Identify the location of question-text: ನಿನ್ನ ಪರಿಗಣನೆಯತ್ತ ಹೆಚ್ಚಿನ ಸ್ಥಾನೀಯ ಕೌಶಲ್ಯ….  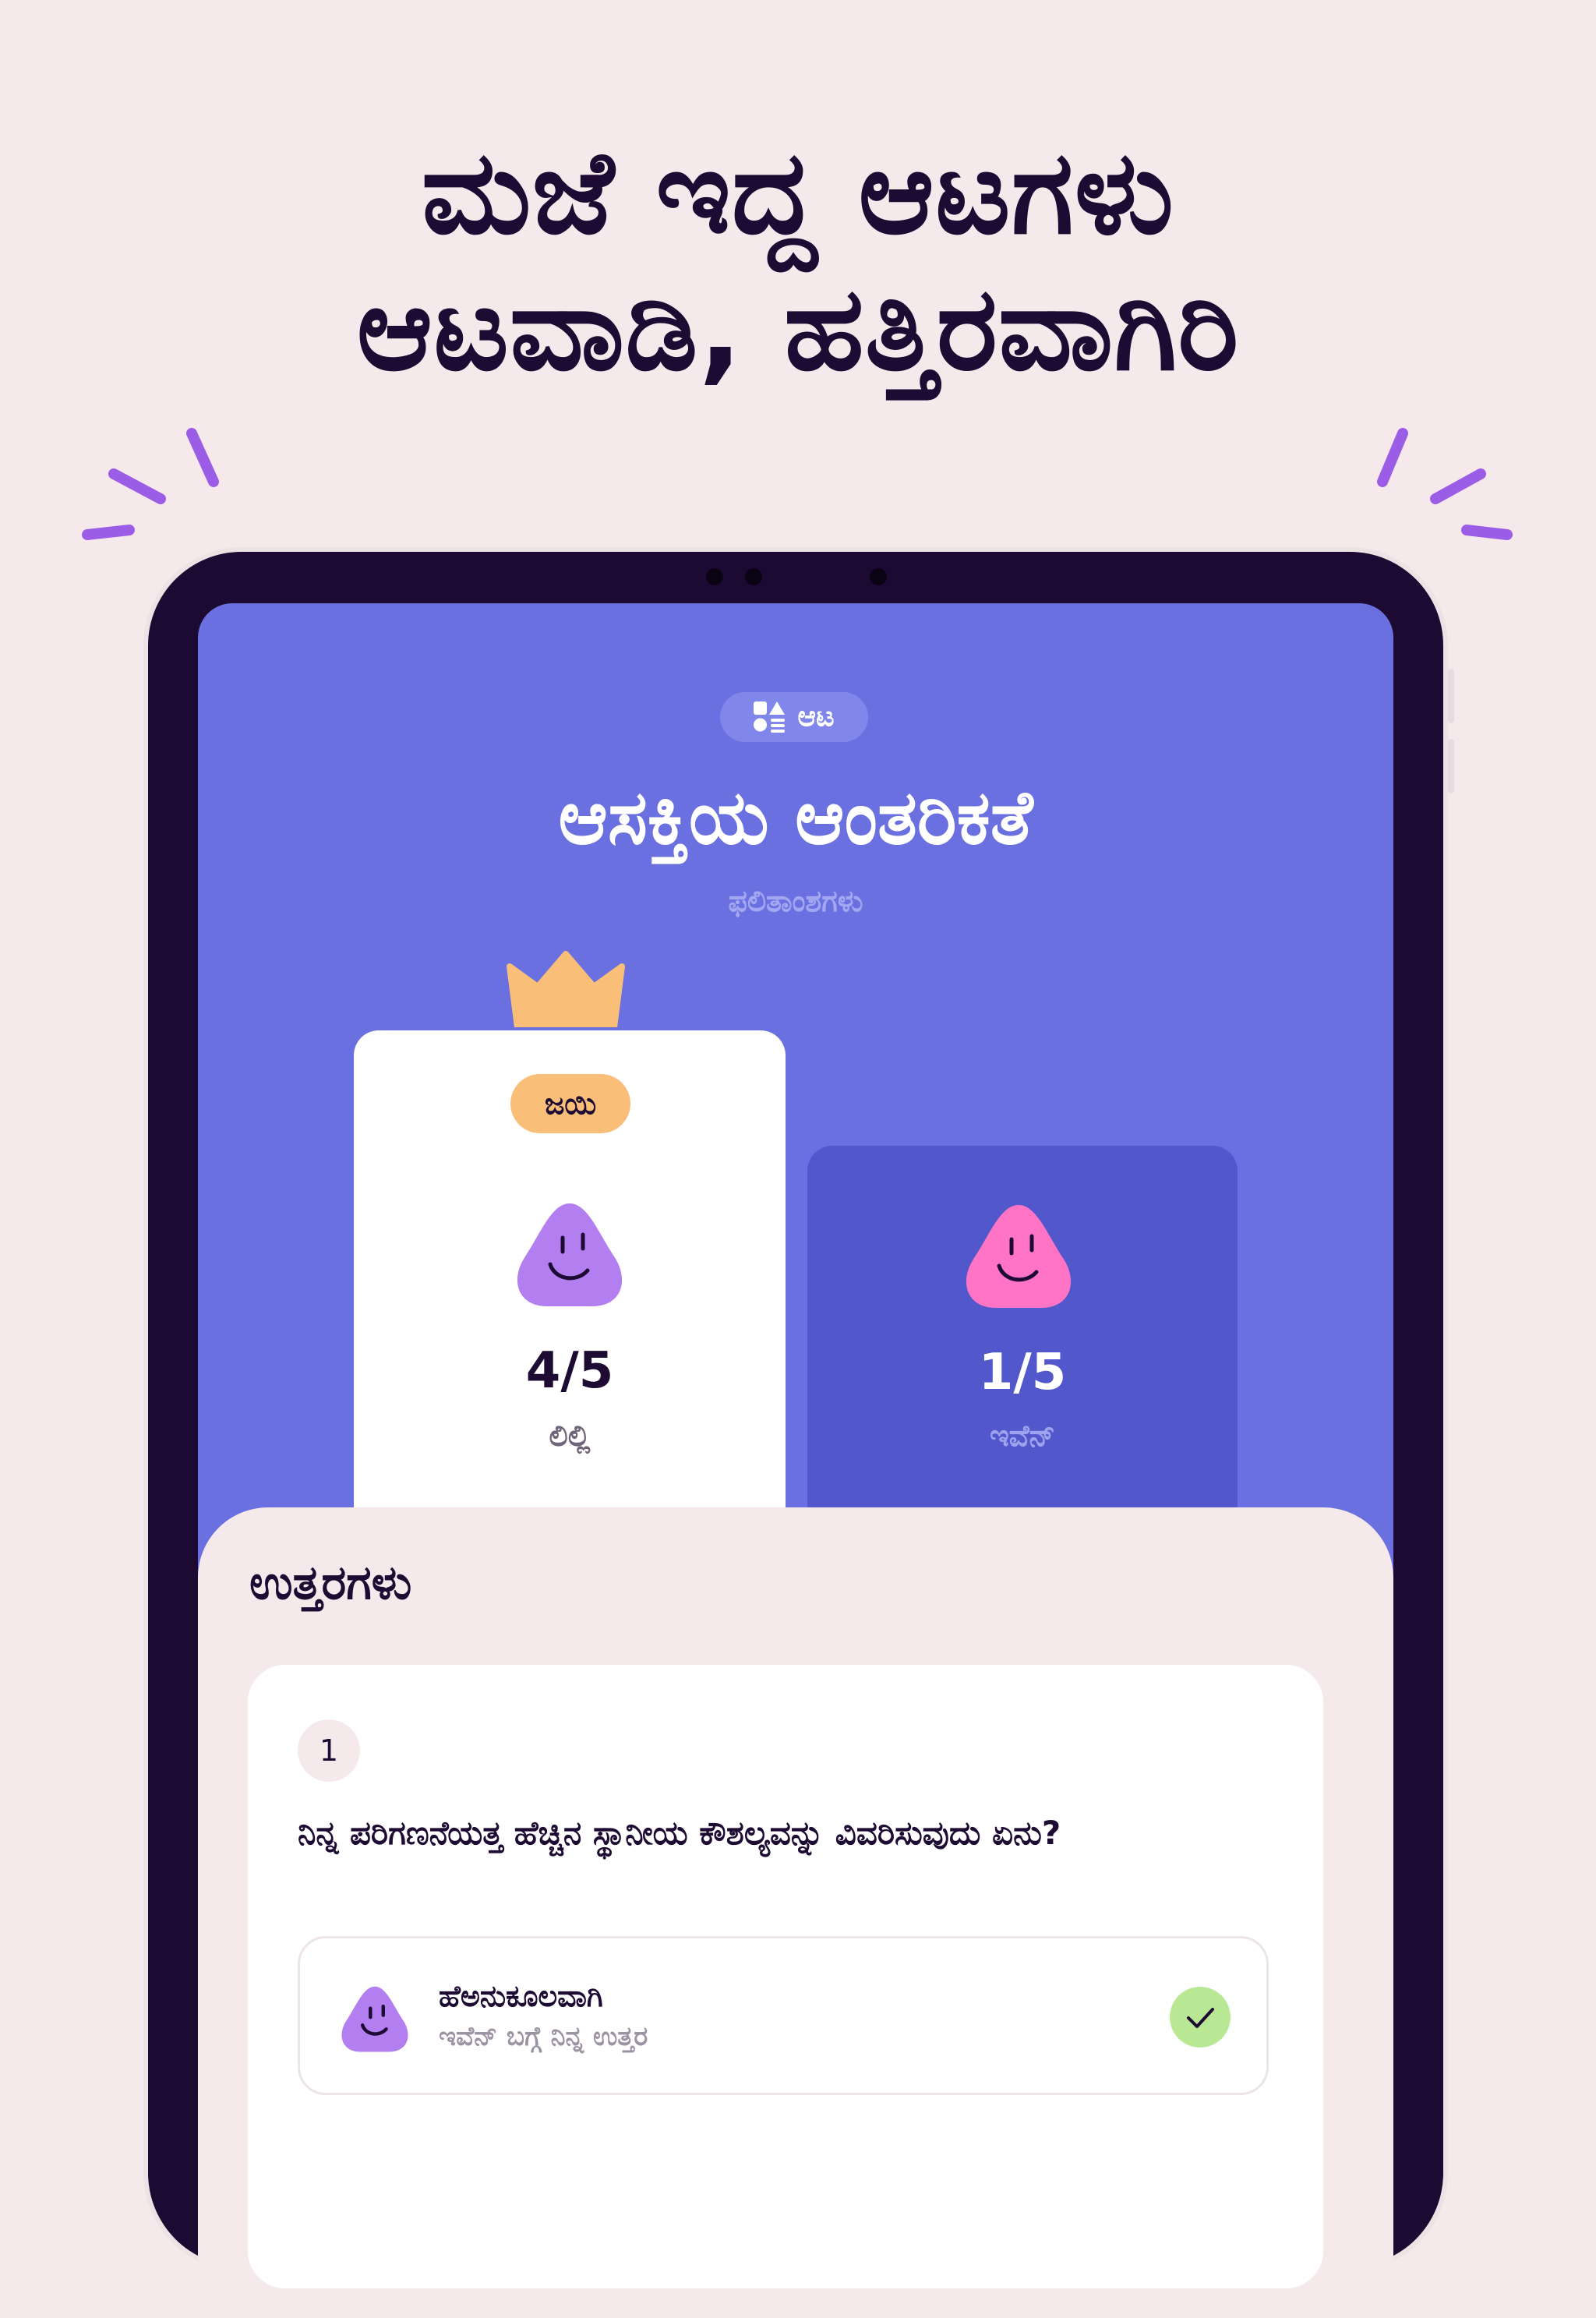
(679, 1833).